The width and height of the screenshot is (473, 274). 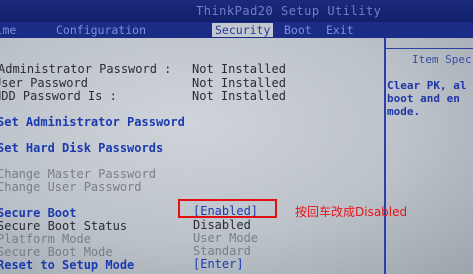 I want to click on title-bar: ThinkPad20 Setup Utility, so click(x=236, y=11).